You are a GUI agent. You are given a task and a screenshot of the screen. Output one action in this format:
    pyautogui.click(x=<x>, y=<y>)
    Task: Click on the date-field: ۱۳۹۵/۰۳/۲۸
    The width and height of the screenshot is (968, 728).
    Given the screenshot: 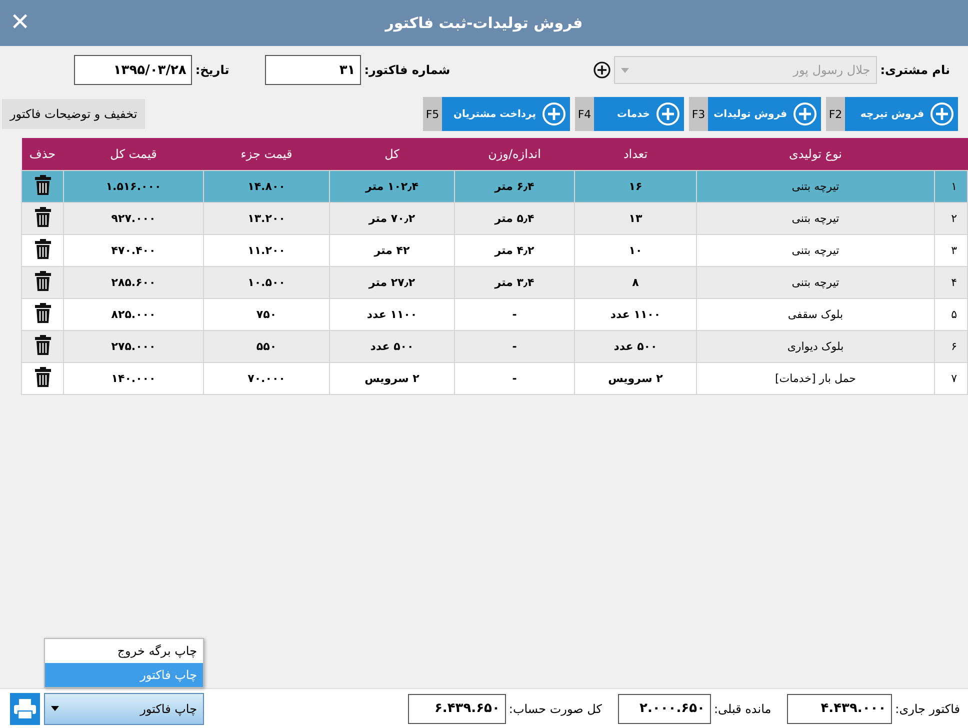 What is the action you would take?
    pyautogui.click(x=133, y=70)
    